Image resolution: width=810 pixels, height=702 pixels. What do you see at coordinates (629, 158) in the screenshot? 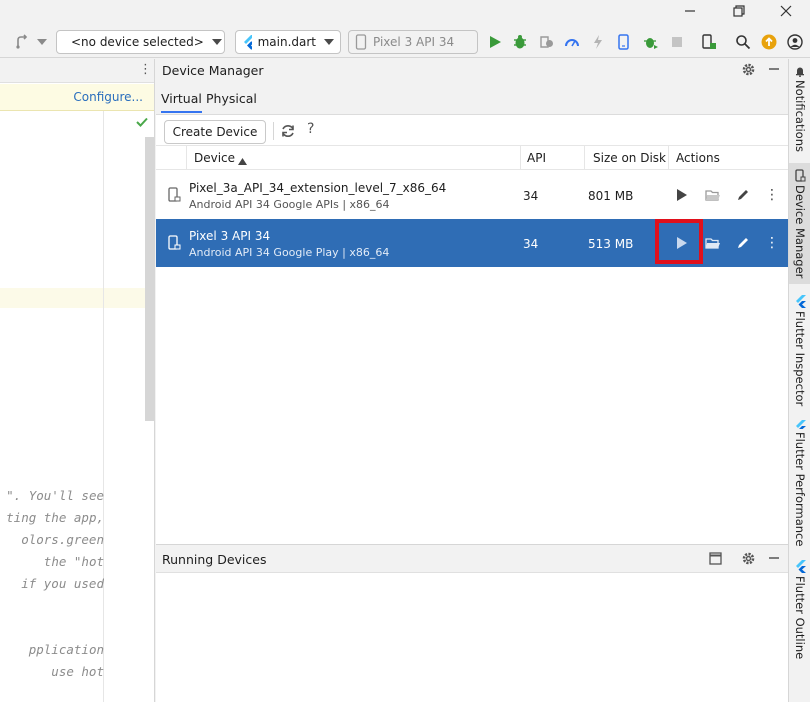
I see `column-size: Size on Disk` at bounding box center [629, 158].